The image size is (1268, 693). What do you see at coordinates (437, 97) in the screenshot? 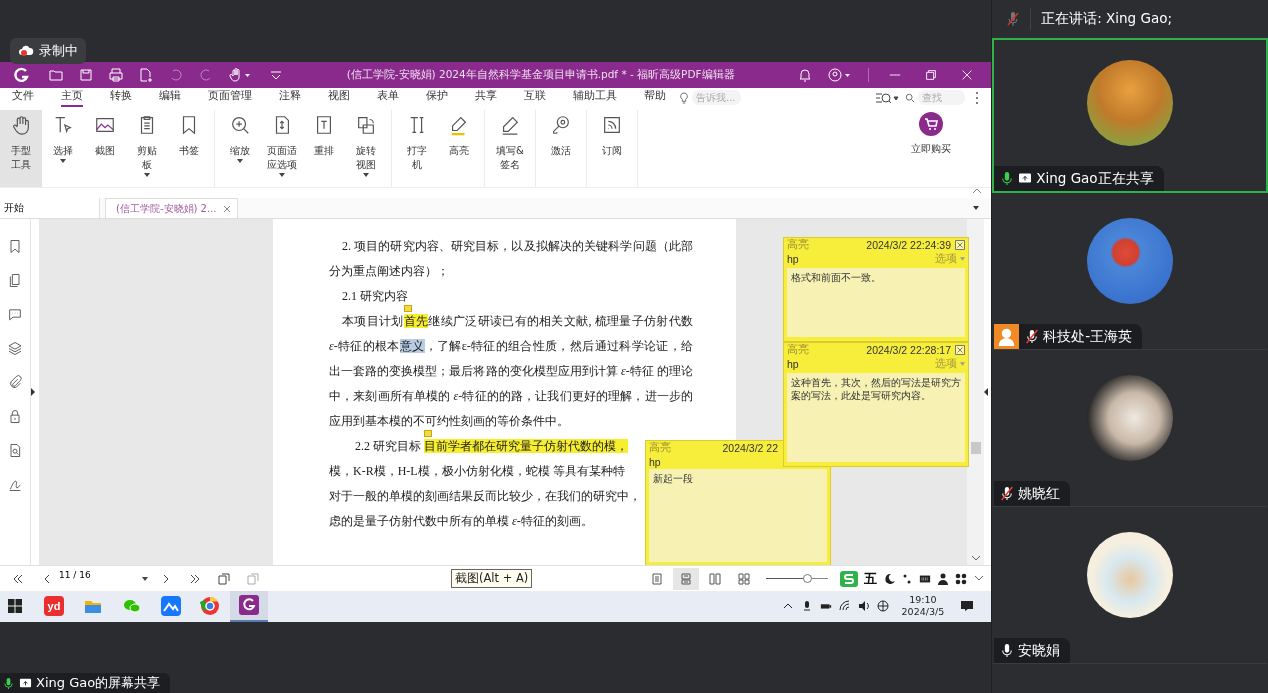
I see `menu-tab: 保护` at bounding box center [437, 97].